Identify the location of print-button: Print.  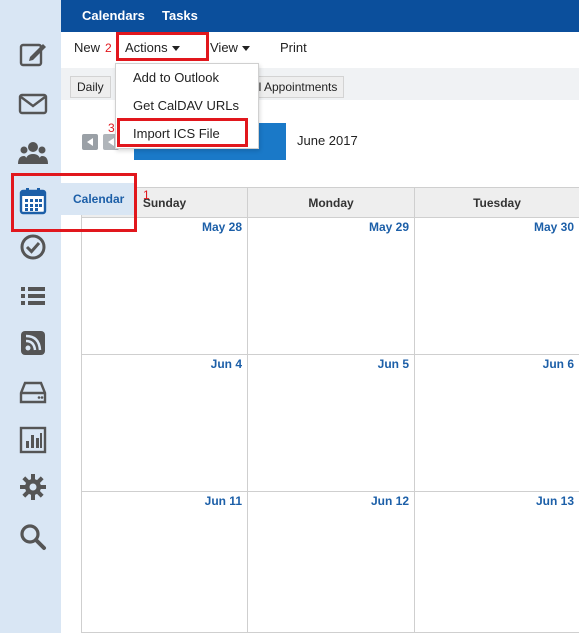
(293, 47).